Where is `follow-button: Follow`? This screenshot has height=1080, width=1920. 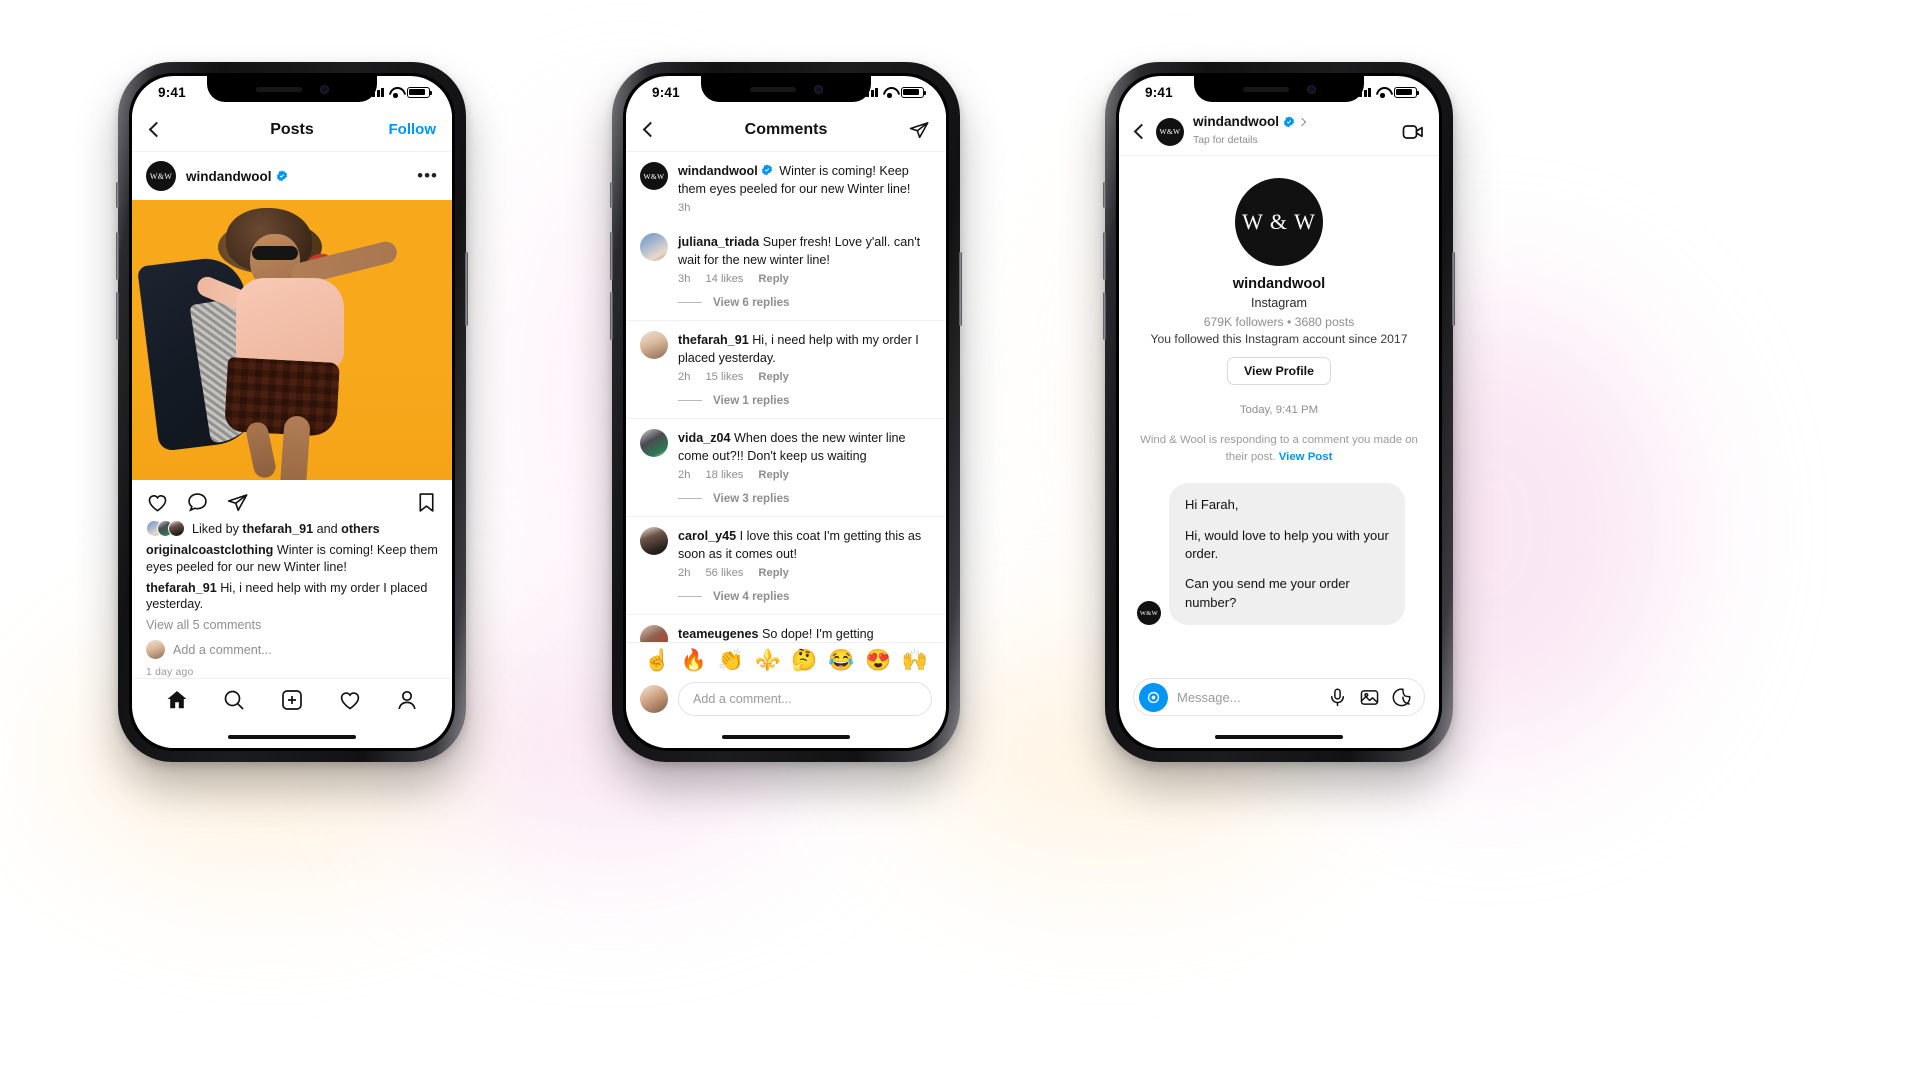 follow-button: Follow is located at coordinates (413, 129).